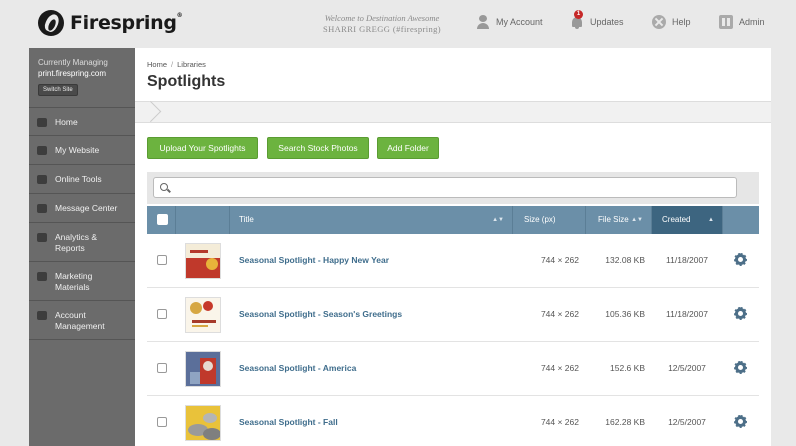 The height and width of the screenshot is (446, 796). What do you see at coordinates (42, 122) in the screenshot?
I see `home-icon` at bounding box center [42, 122].